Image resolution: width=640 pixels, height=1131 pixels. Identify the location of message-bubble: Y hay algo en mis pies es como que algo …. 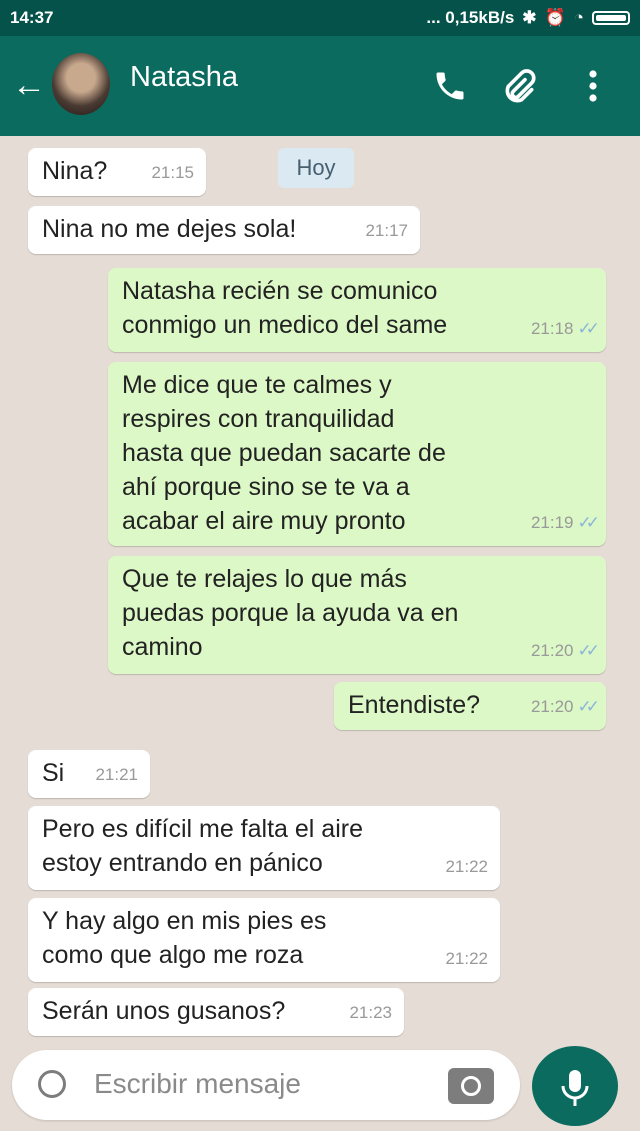
(264, 940).